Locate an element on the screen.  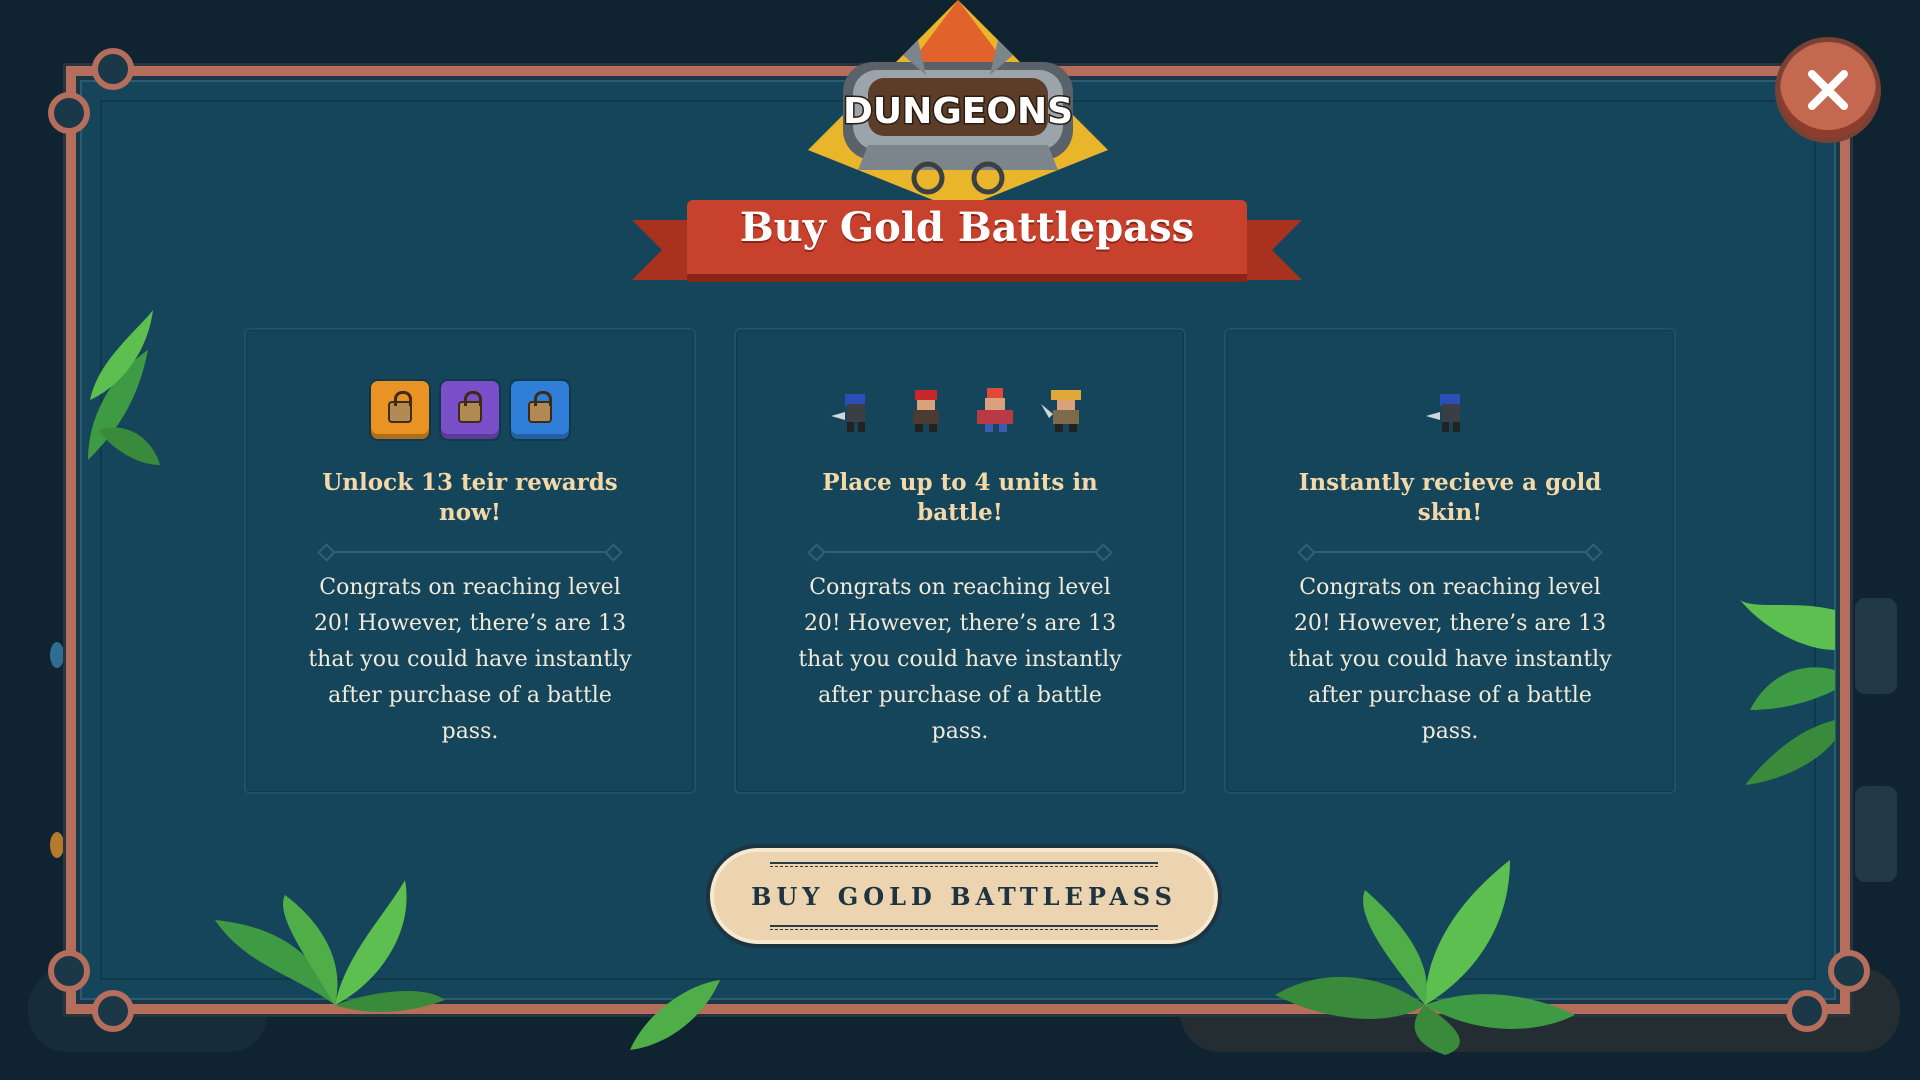
close-button is located at coordinates (1828, 90).